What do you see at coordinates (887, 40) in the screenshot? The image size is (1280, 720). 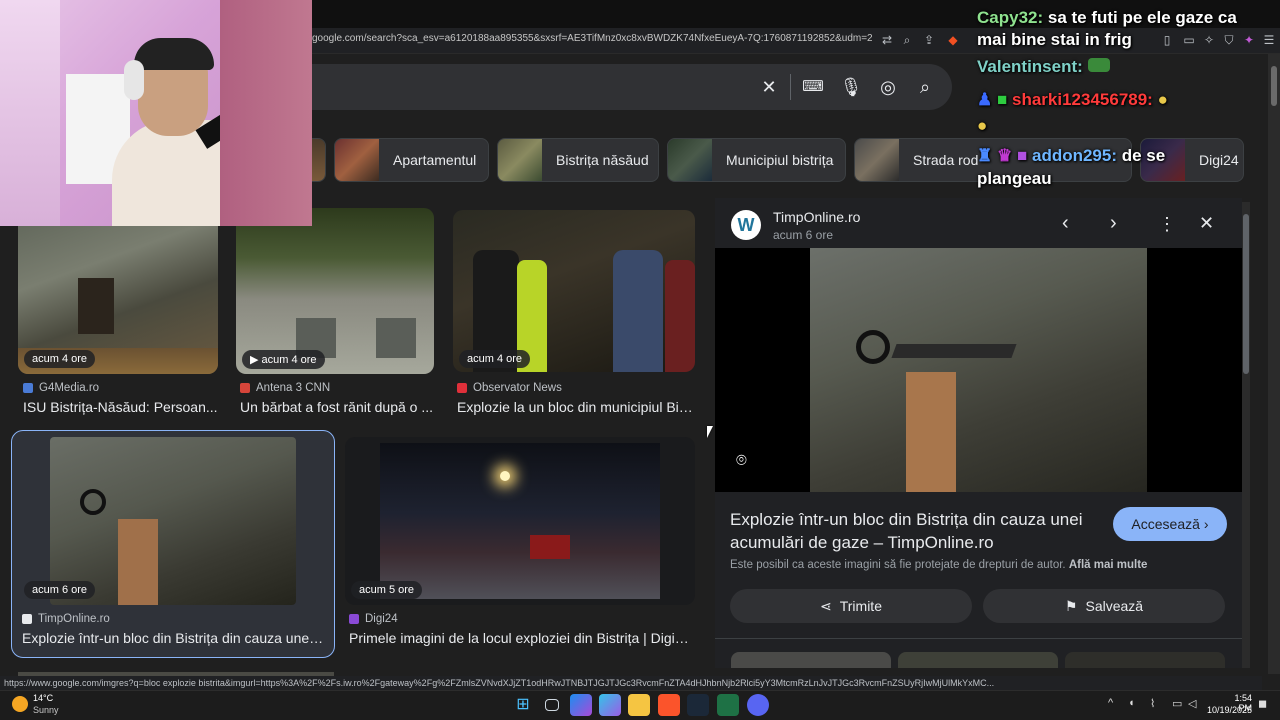 I see `translate-icon: ⇄` at bounding box center [887, 40].